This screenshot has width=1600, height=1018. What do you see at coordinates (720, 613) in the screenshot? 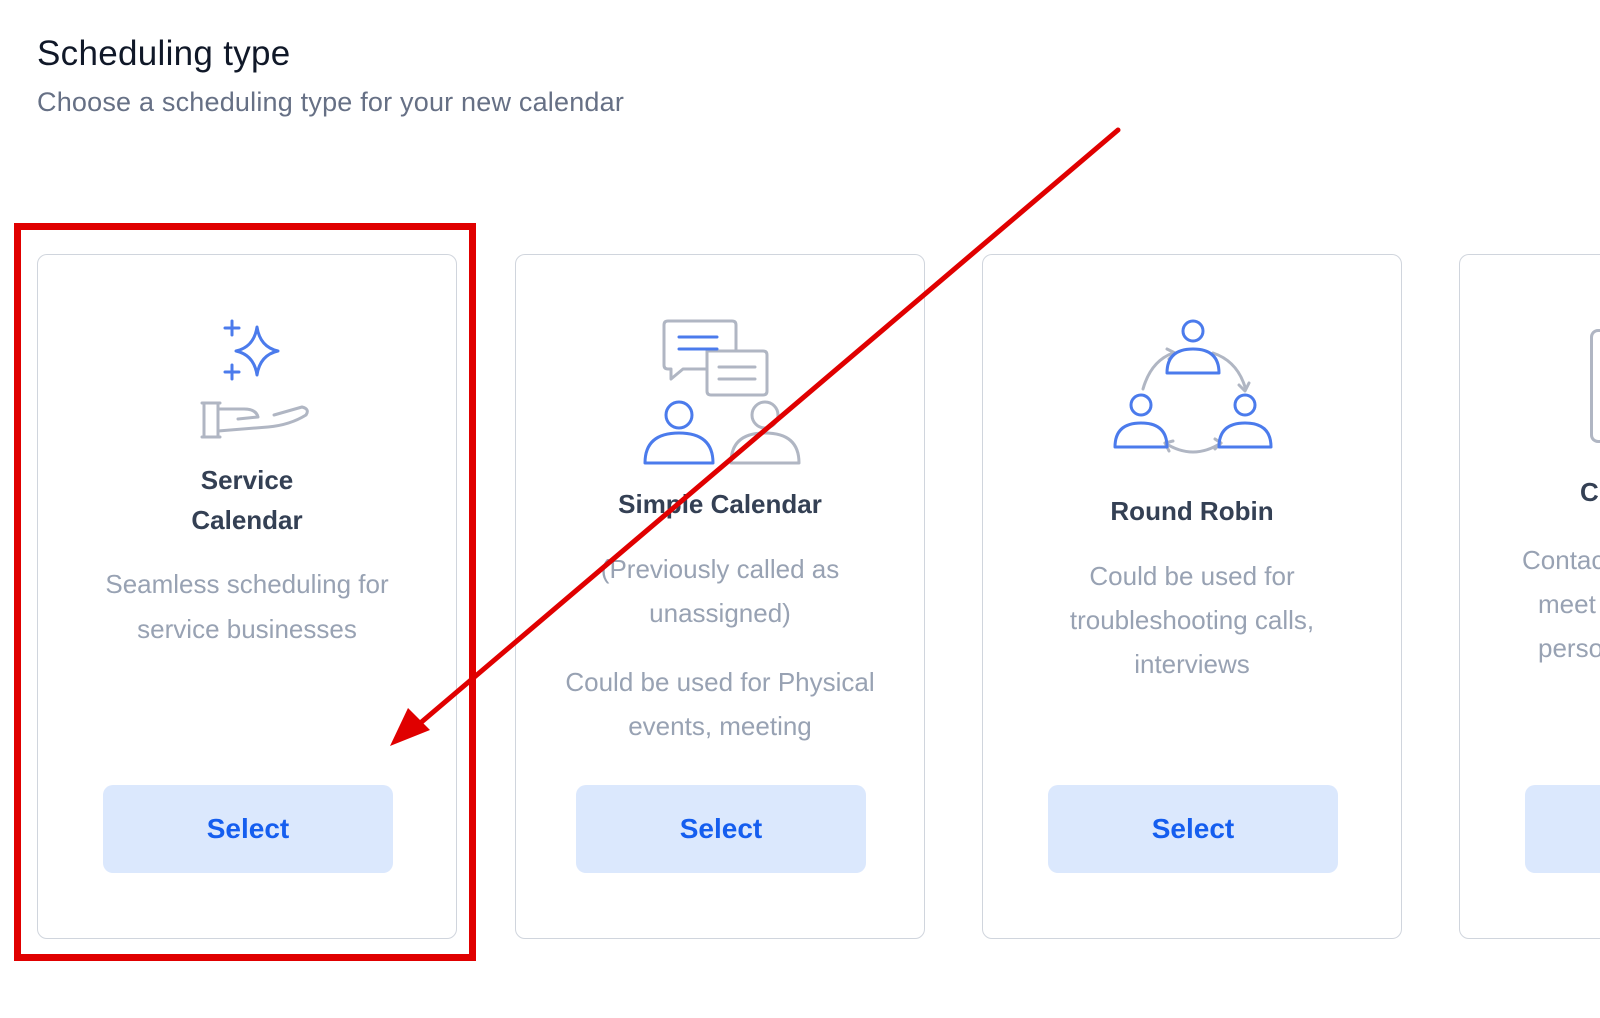
I see `card-desc-line2: unassigned)` at bounding box center [720, 613].